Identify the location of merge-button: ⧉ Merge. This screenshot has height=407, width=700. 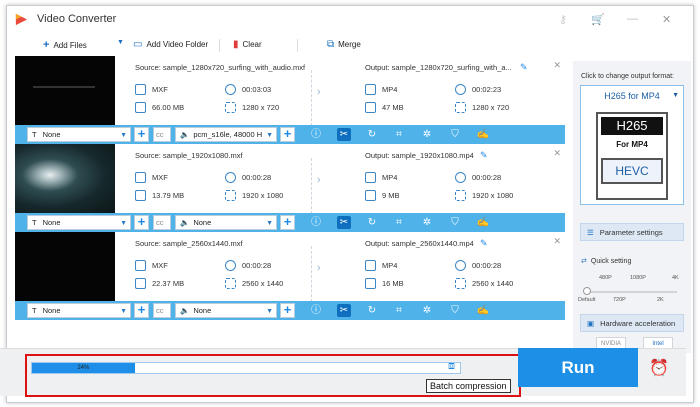
(344, 44).